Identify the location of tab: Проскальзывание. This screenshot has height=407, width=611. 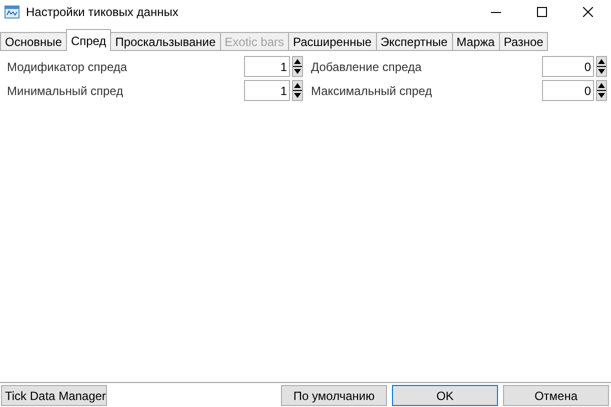
(165, 41).